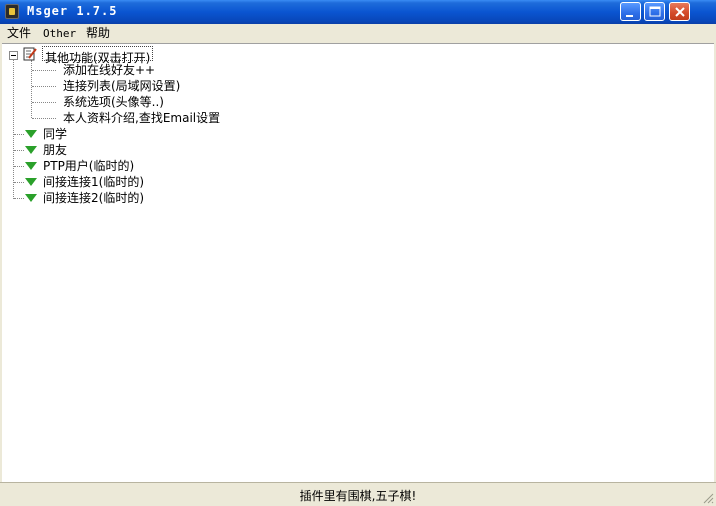 The height and width of the screenshot is (506, 716). Describe the element at coordinates (93, 182) in the screenshot. I see `tree-group-indirect-1: 间接连接1(临时的)` at that location.